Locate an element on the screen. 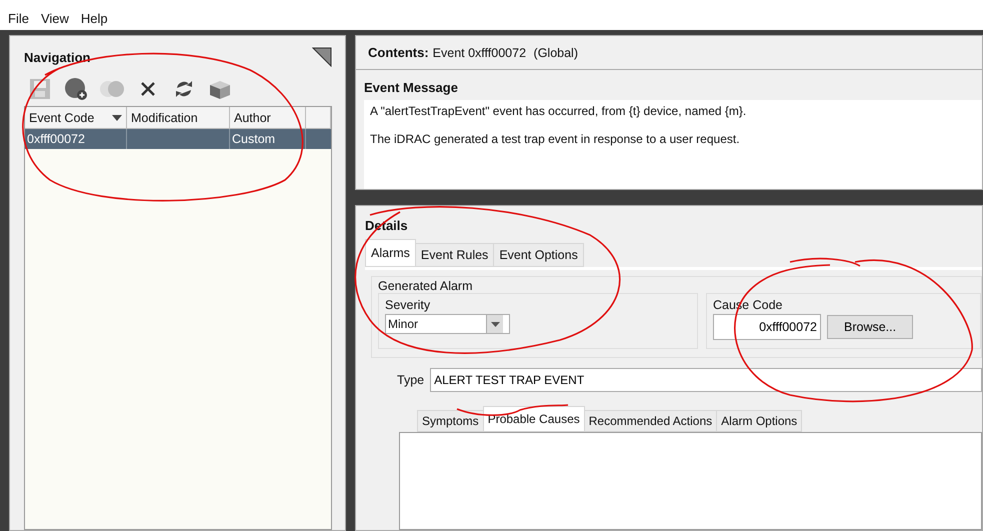 The height and width of the screenshot is (531, 983). menu-item: File is located at coordinates (18, 18).